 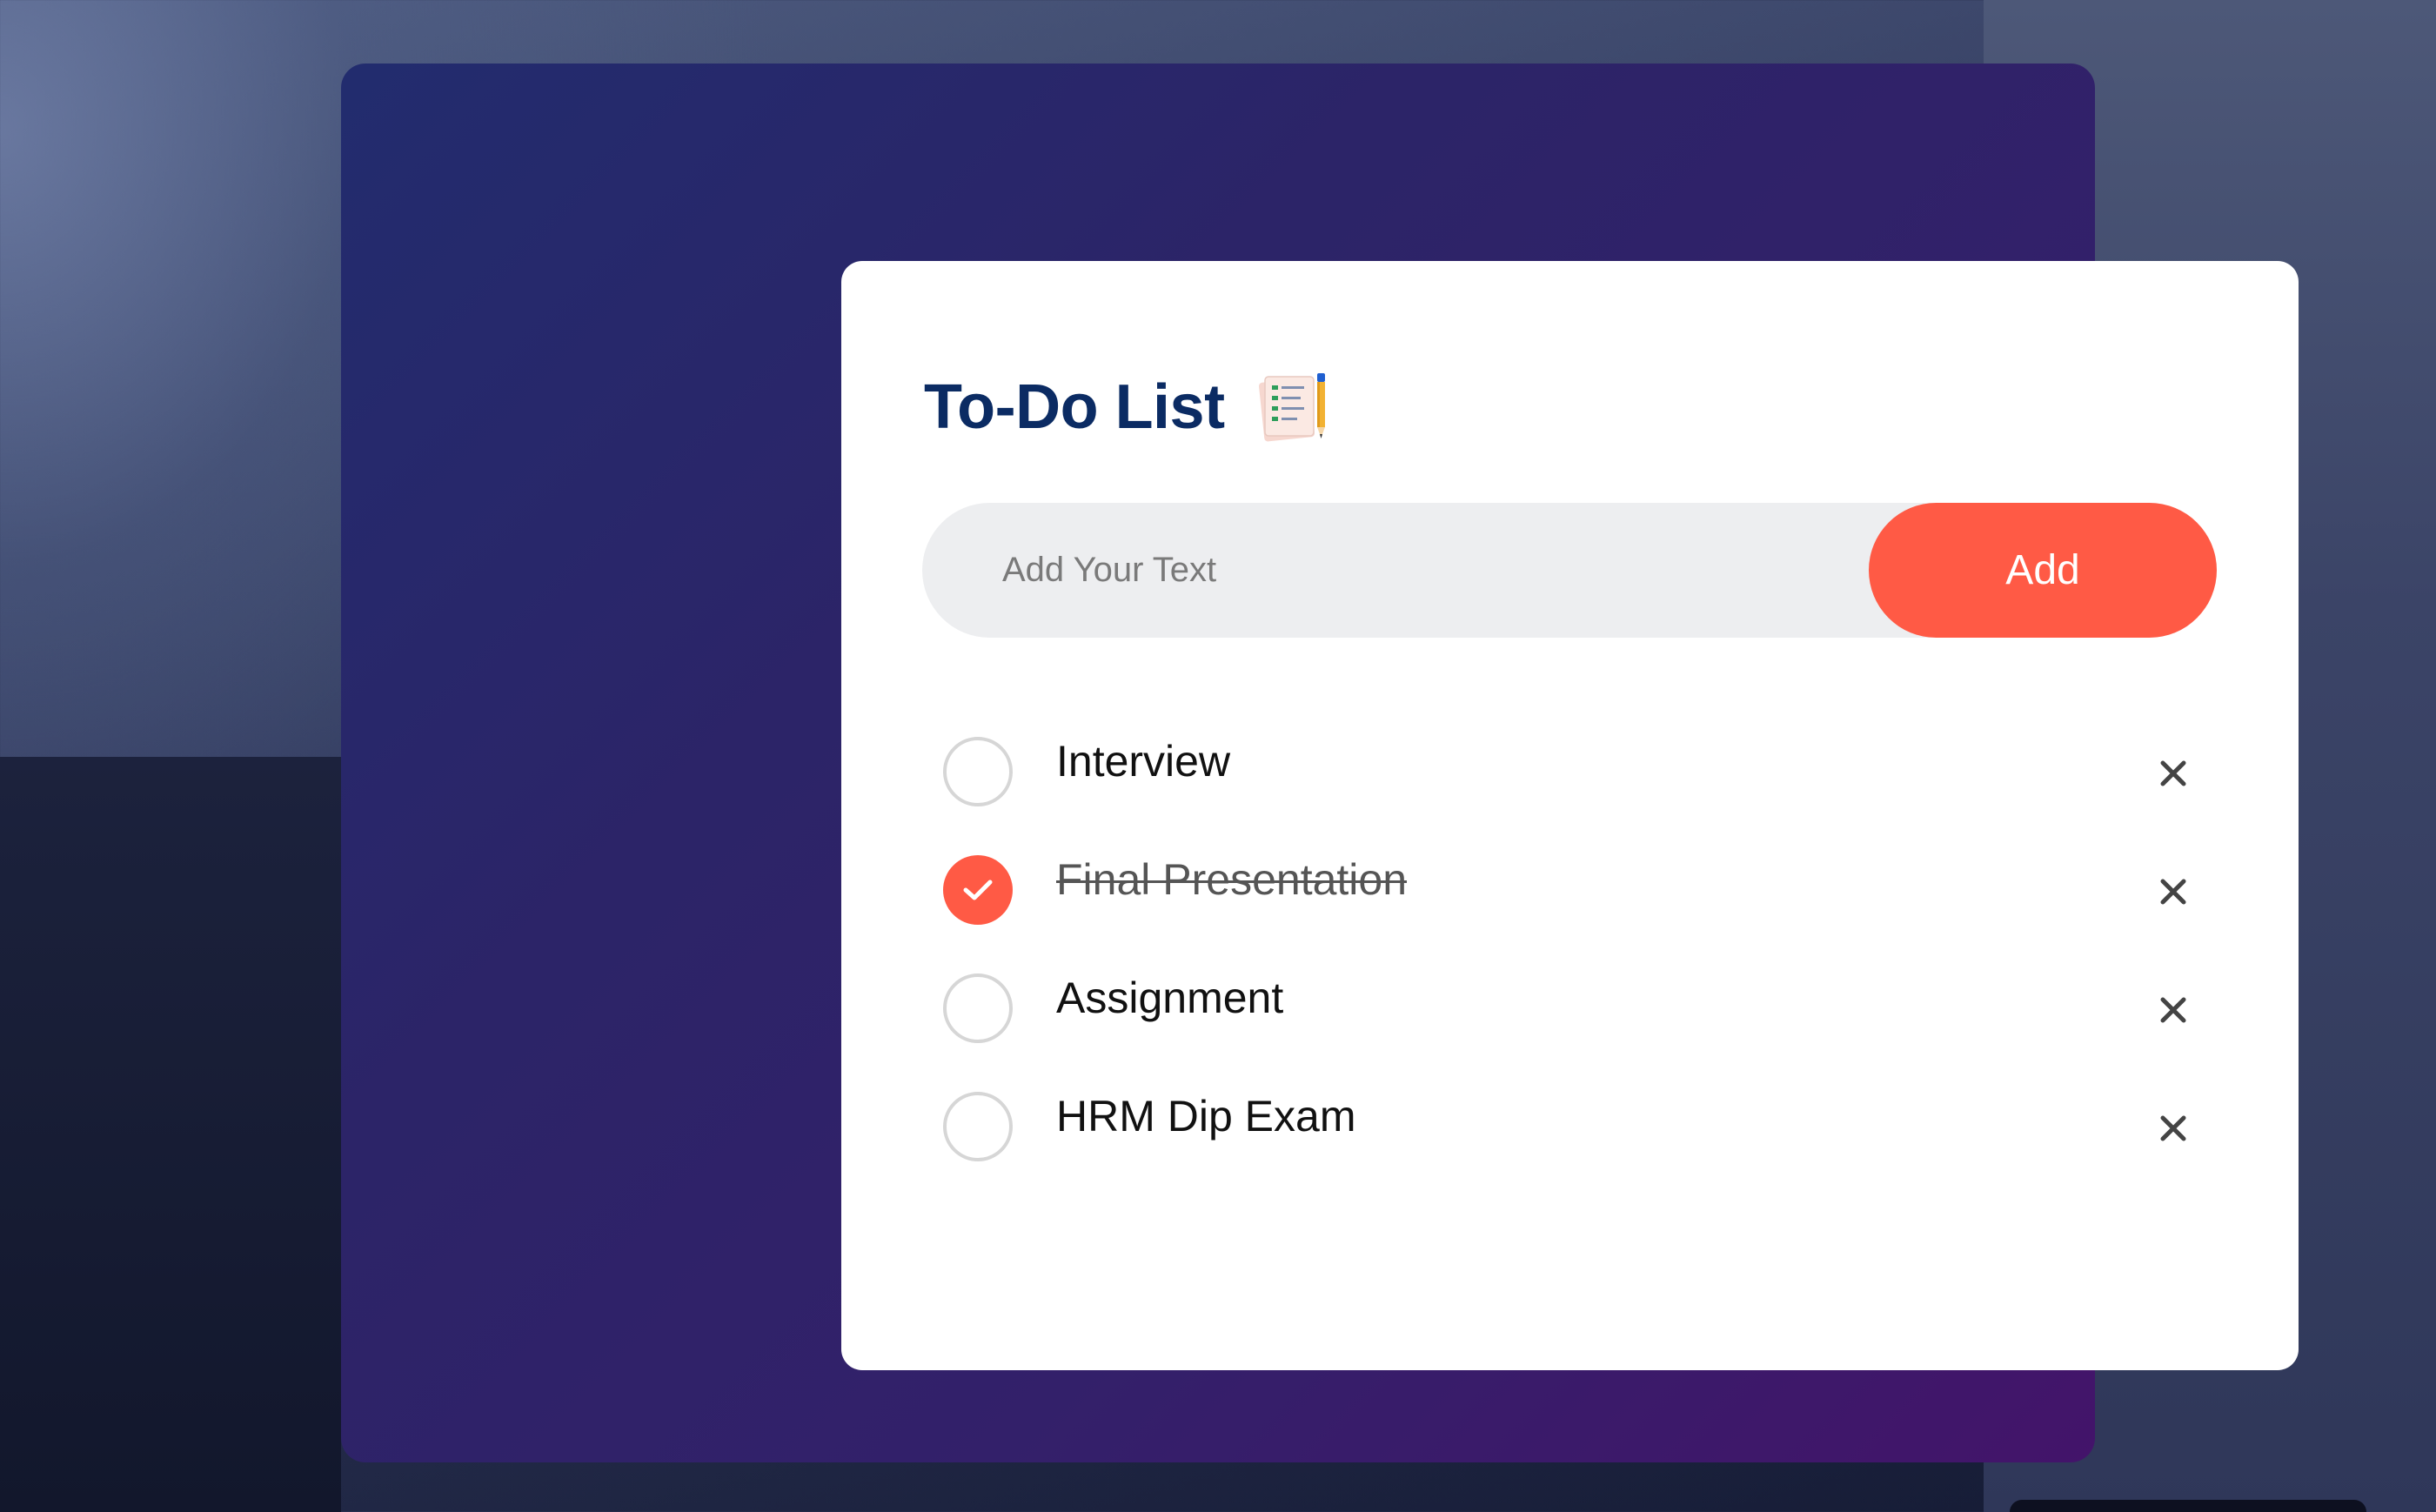 I want to click on add-task-form: Add, so click(x=1569, y=570).